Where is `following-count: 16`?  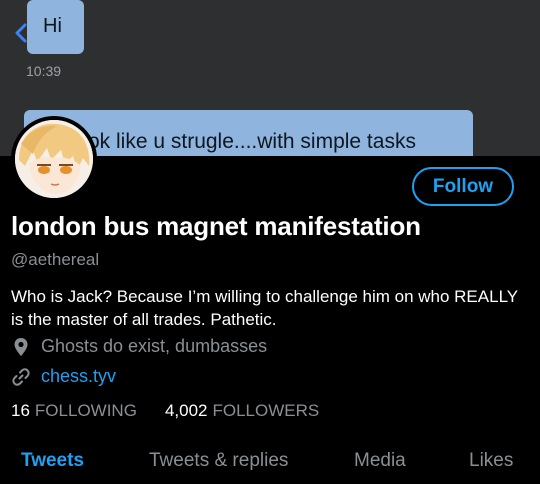 following-count: 16 is located at coordinates (20, 410).